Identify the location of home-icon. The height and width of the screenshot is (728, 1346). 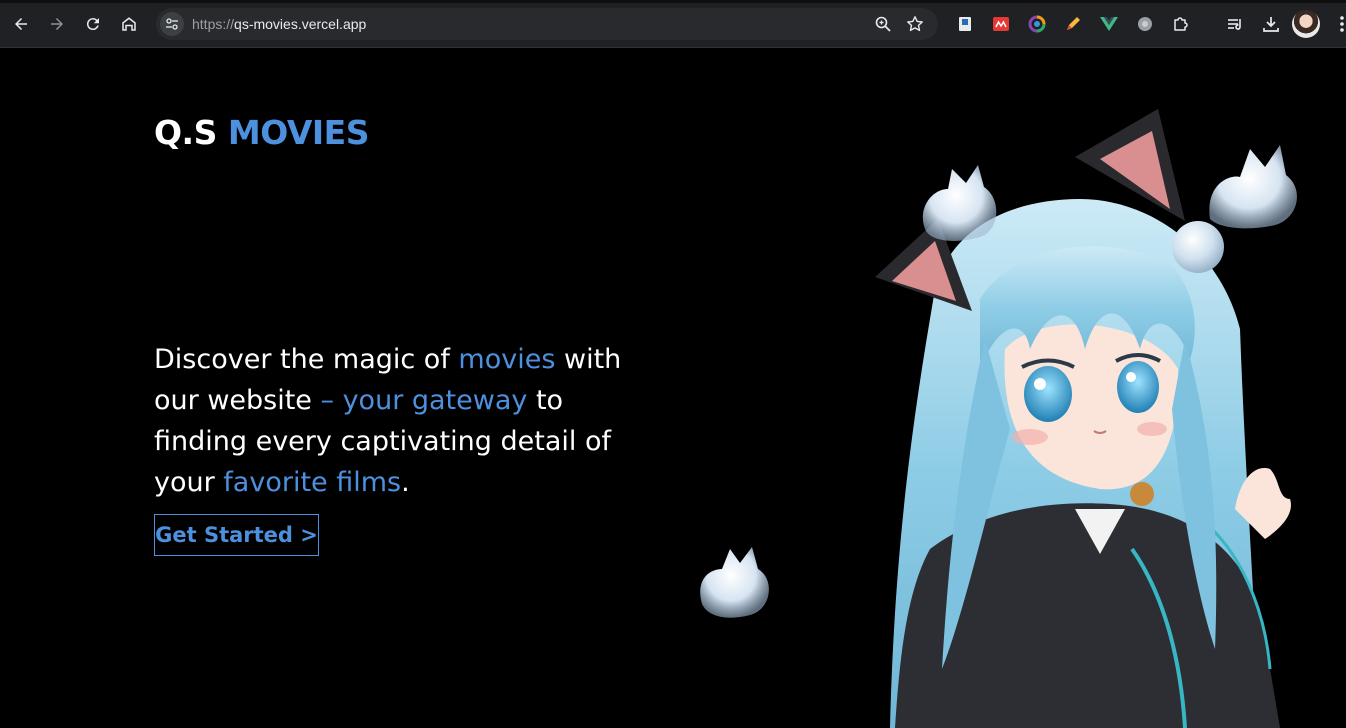
(129, 24).